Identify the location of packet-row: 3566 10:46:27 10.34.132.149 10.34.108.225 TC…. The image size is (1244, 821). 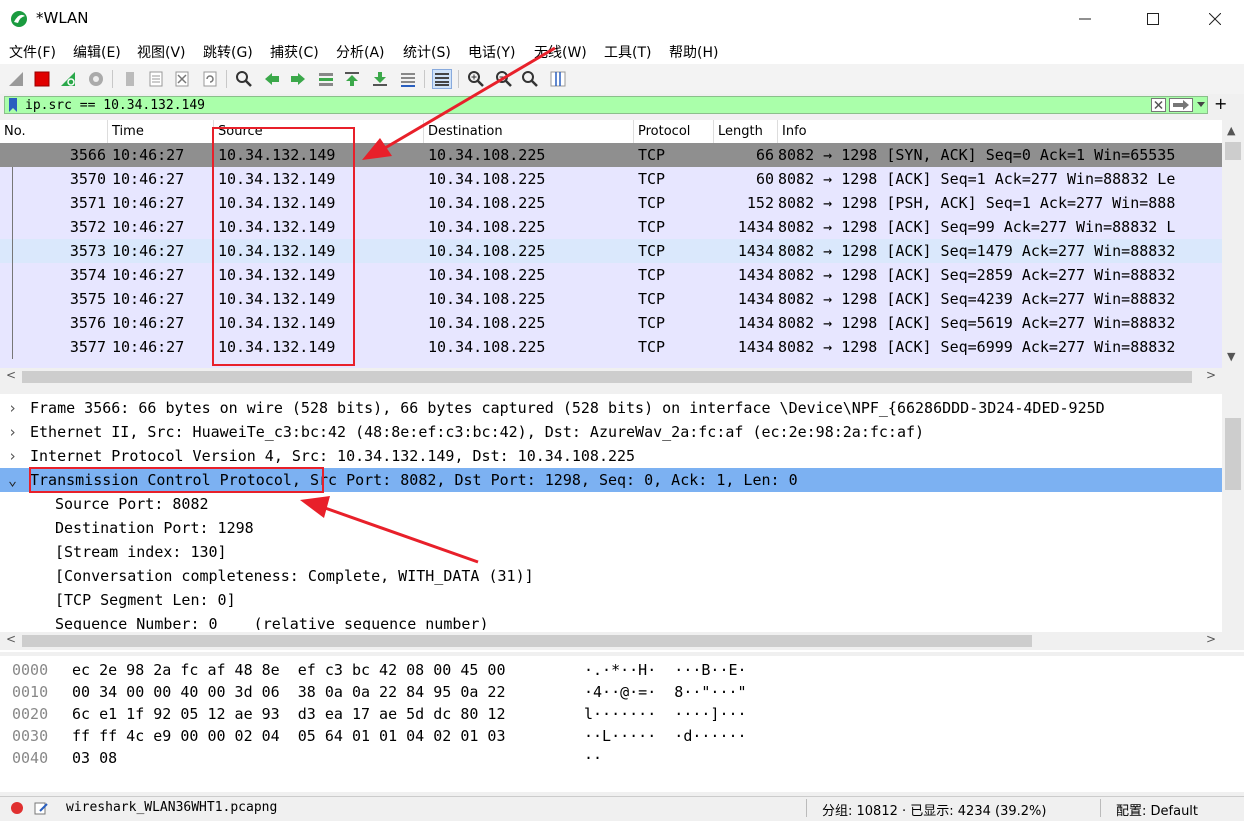
(611, 155).